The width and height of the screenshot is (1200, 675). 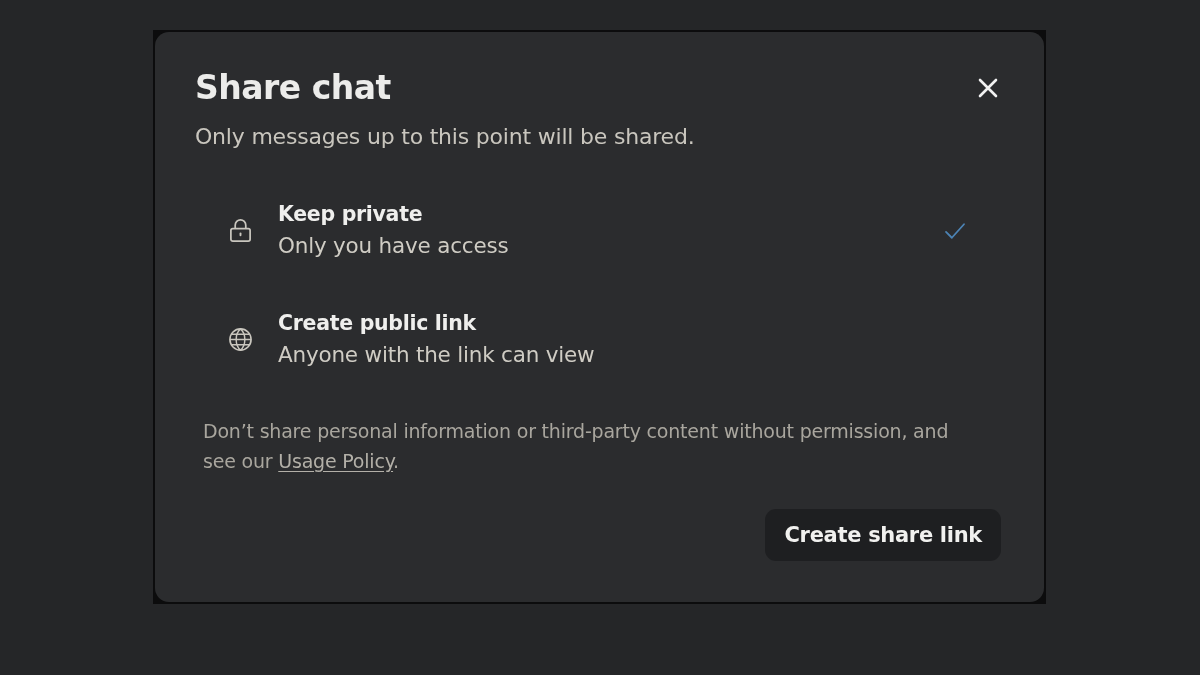 What do you see at coordinates (240, 230) in the screenshot?
I see `lock-icon` at bounding box center [240, 230].